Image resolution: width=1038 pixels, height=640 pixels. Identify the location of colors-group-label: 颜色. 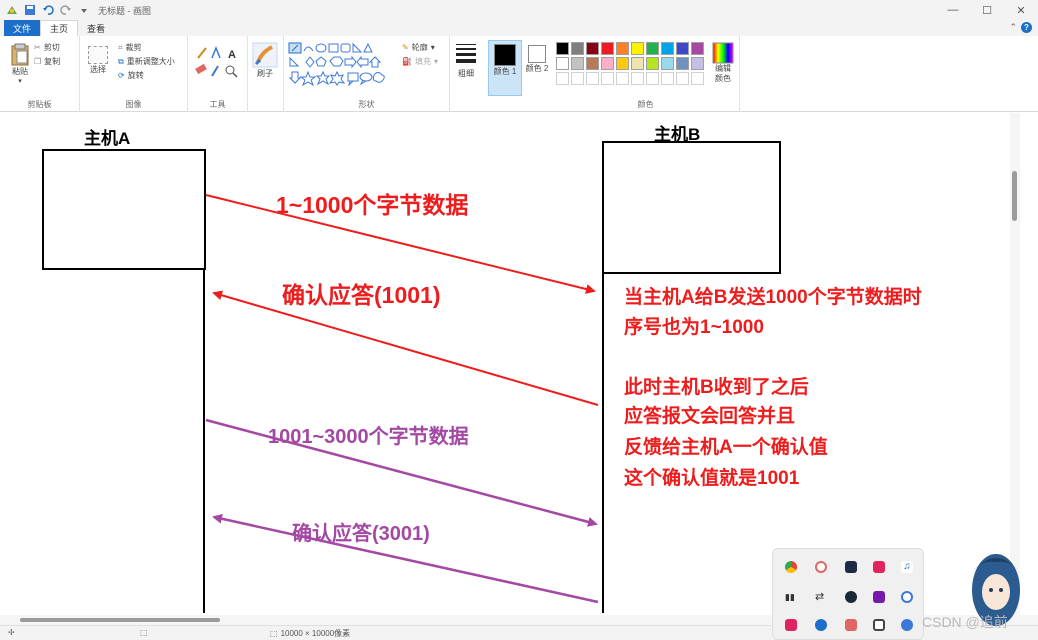
(645, 104).